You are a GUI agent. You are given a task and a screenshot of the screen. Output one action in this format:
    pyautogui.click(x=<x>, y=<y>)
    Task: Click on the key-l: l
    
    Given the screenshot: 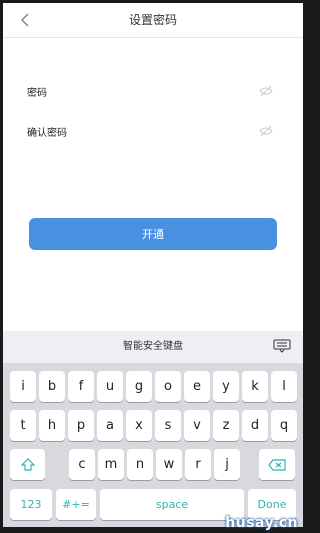 What is the action you would take?
    pyautogui.click(x=284, y=386)
    